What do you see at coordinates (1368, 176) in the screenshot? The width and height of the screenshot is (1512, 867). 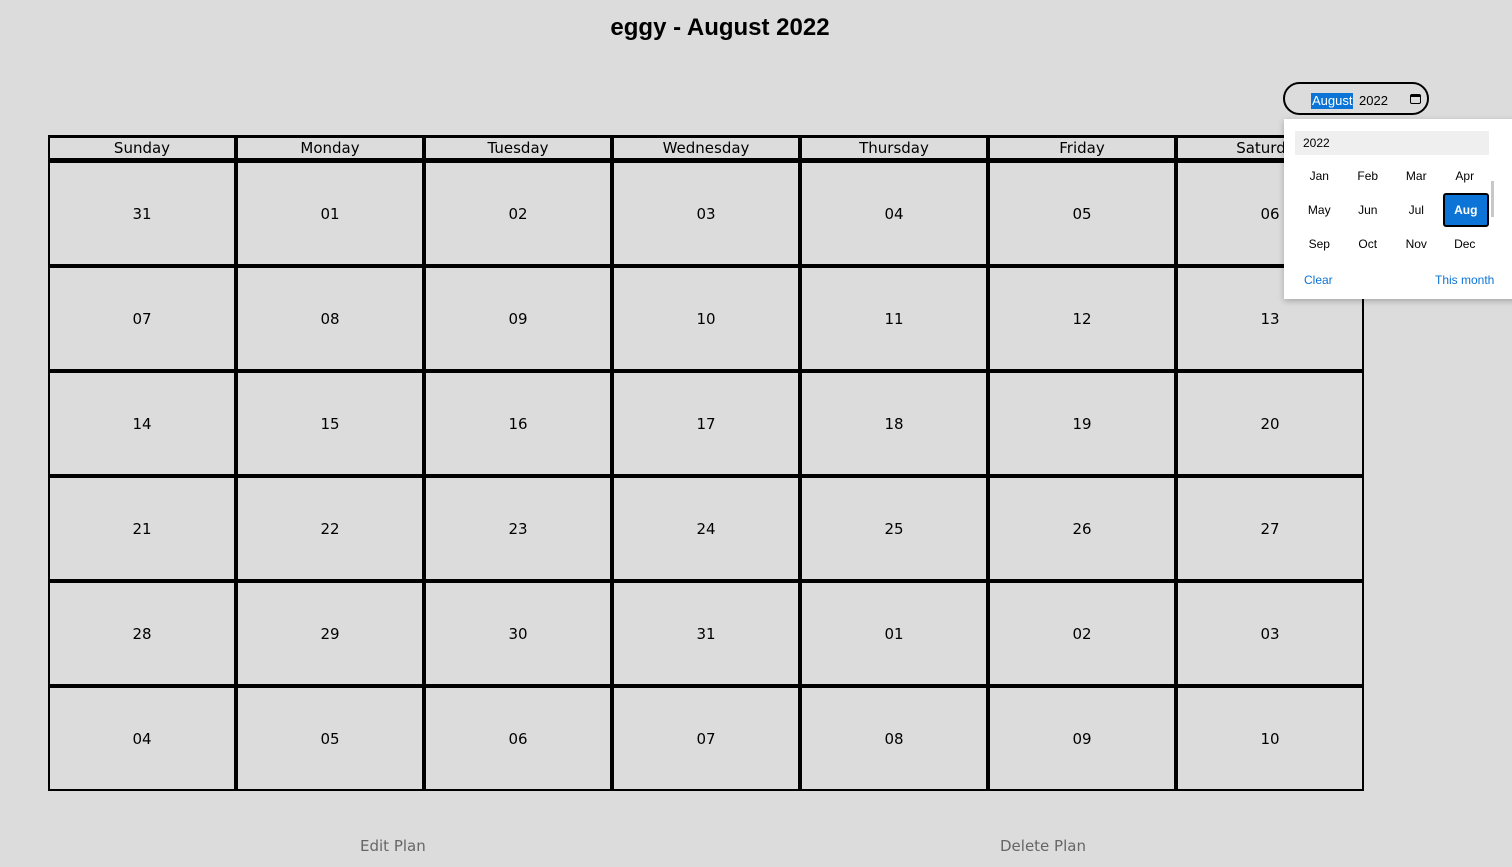 I see `picker-month-feb: Feb` at bounding box center [1368, 176].